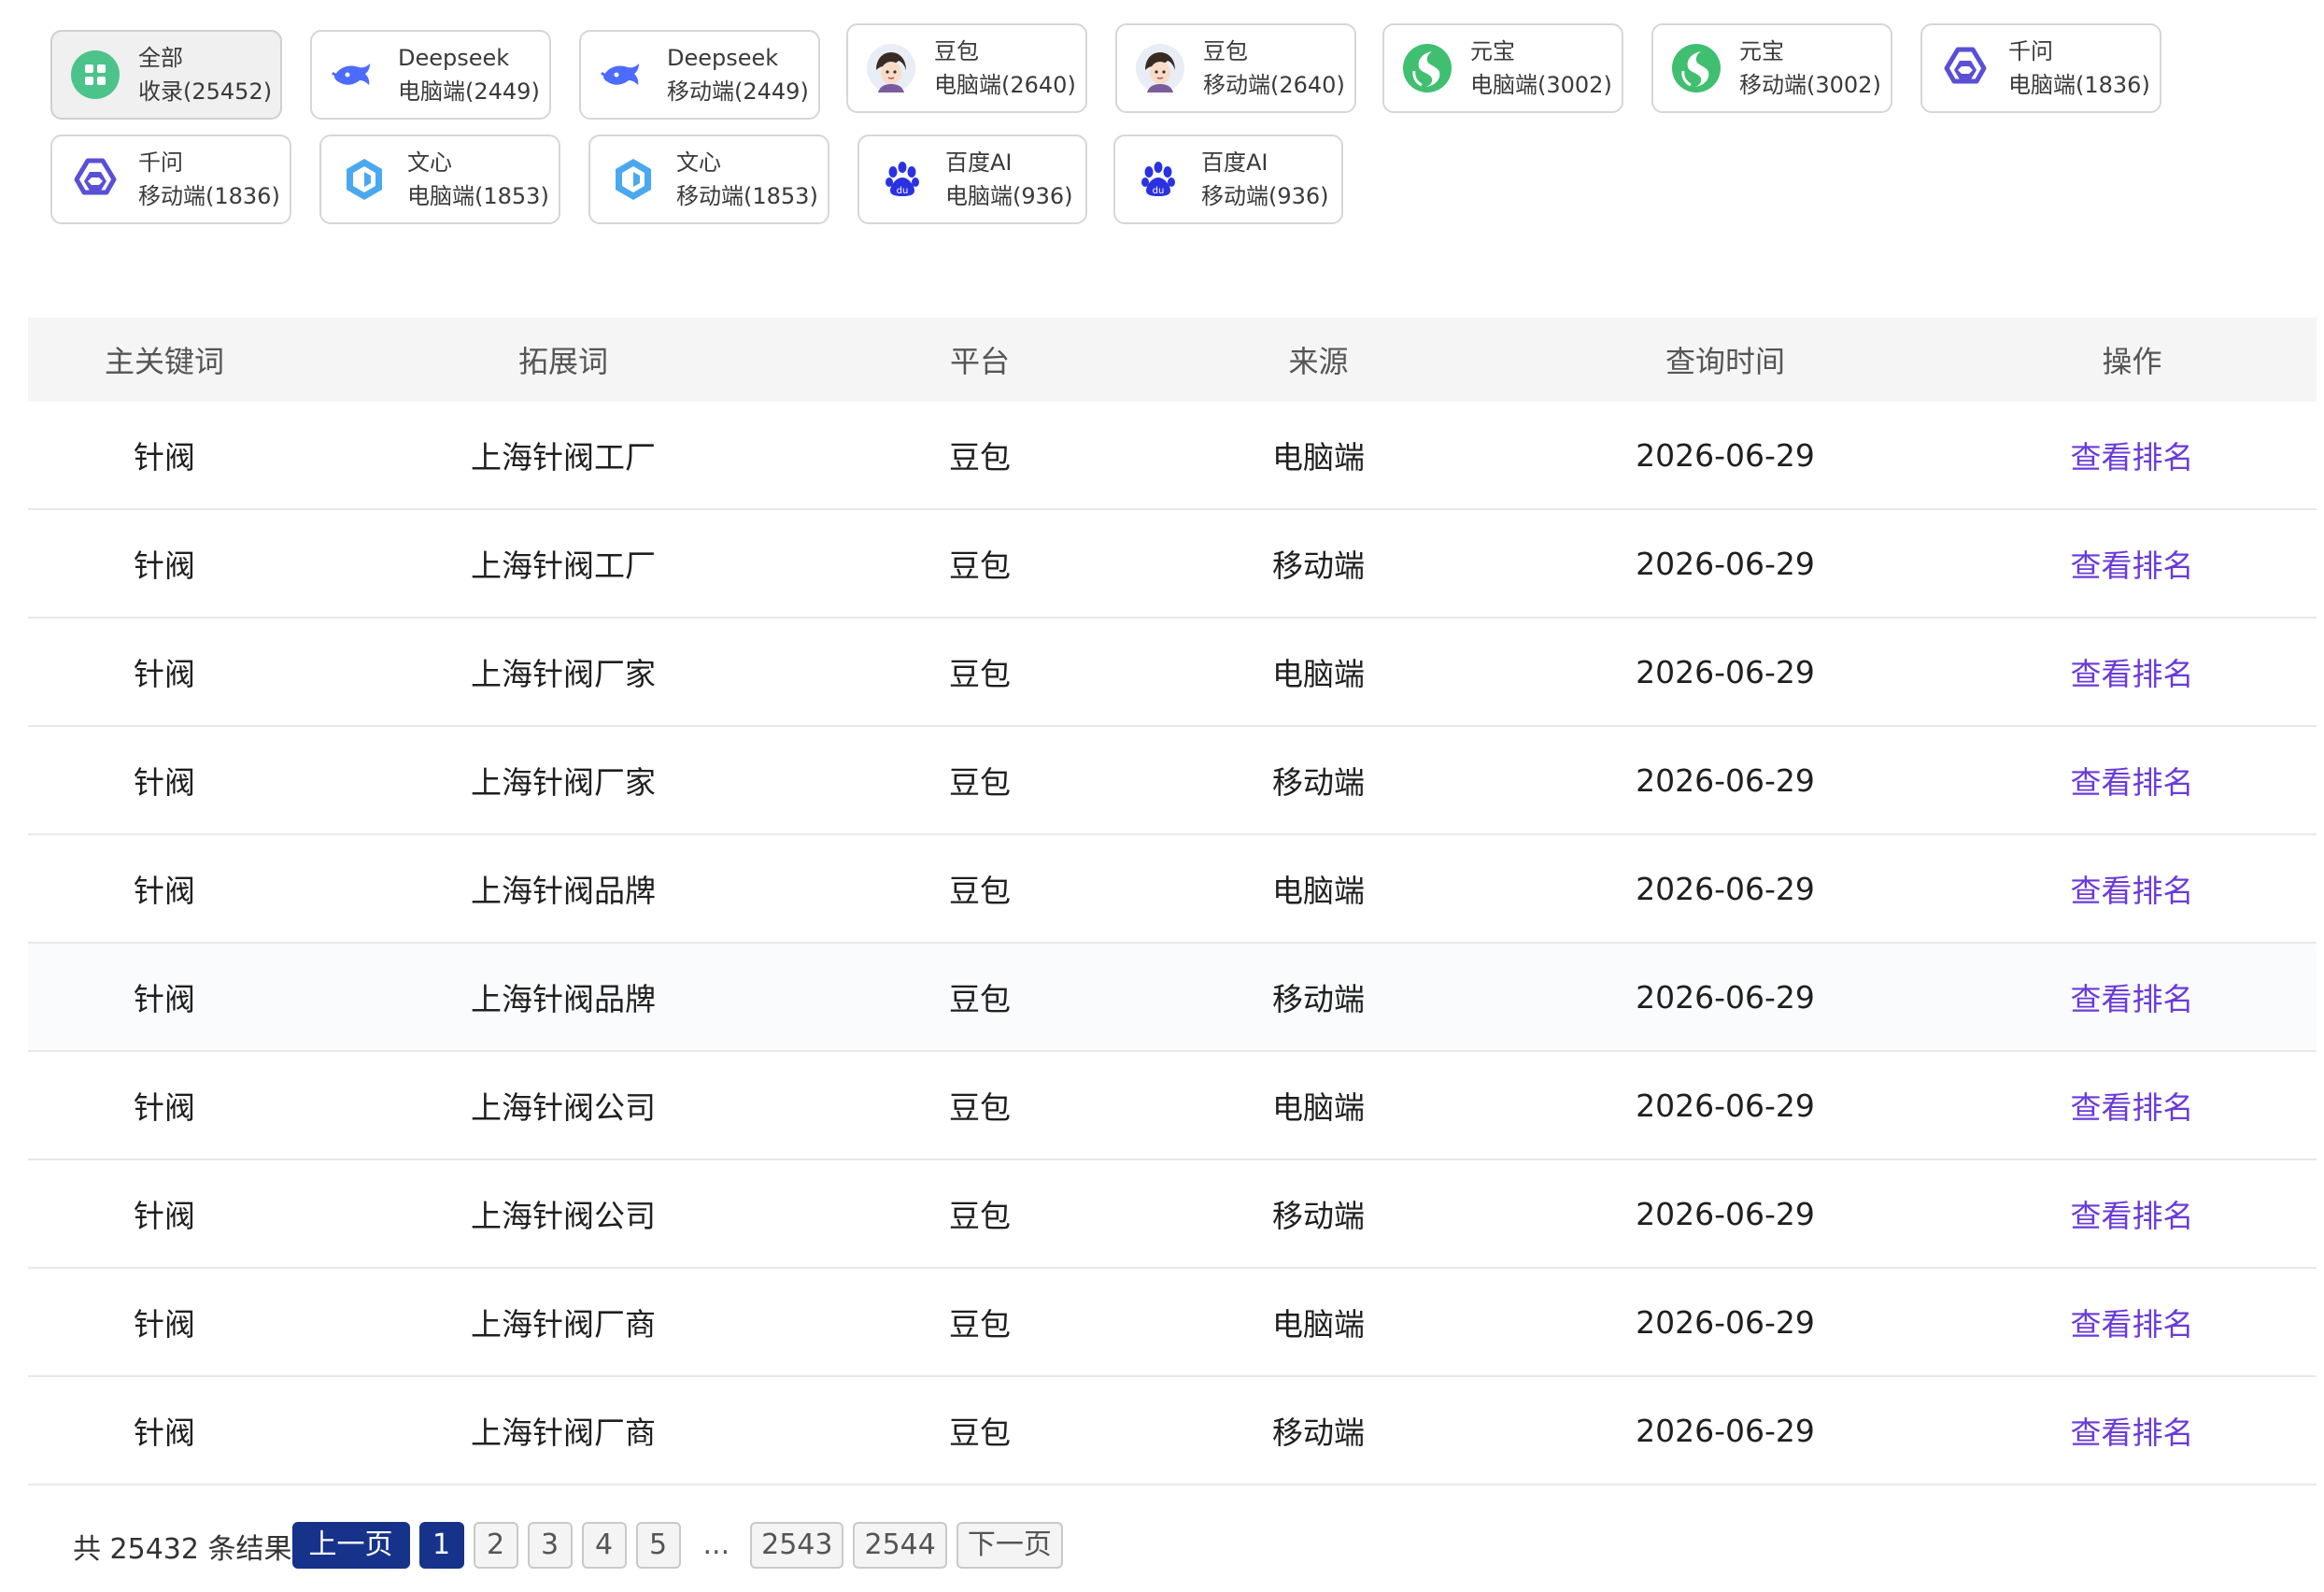 This screenshot has height=1592, width=2324. Describe the element at coordinates (563, 674) in the screenshot. I see `cell-expanded-word: 上海针阀厂家` at that location.